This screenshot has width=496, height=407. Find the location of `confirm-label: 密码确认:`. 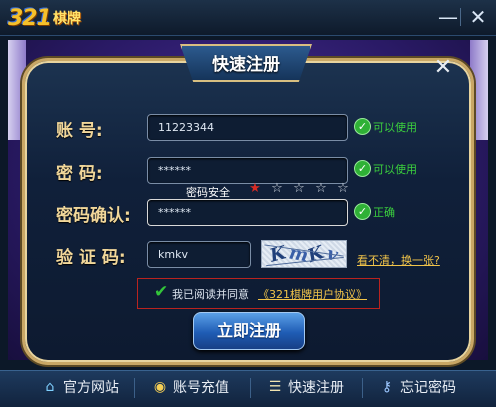

confirm-label: 密码确认: is located at coordinates (93, 216).